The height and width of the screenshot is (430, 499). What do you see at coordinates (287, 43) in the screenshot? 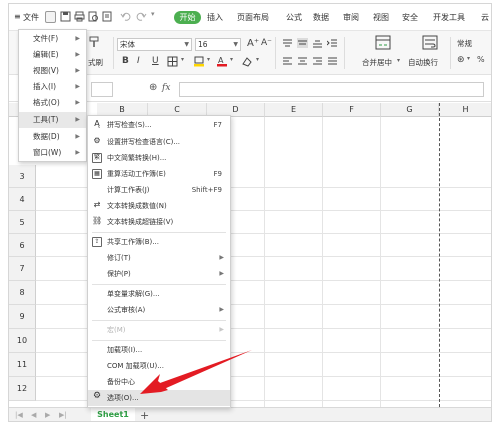
I see `align-top-icon` at bounding box center [287, 43].